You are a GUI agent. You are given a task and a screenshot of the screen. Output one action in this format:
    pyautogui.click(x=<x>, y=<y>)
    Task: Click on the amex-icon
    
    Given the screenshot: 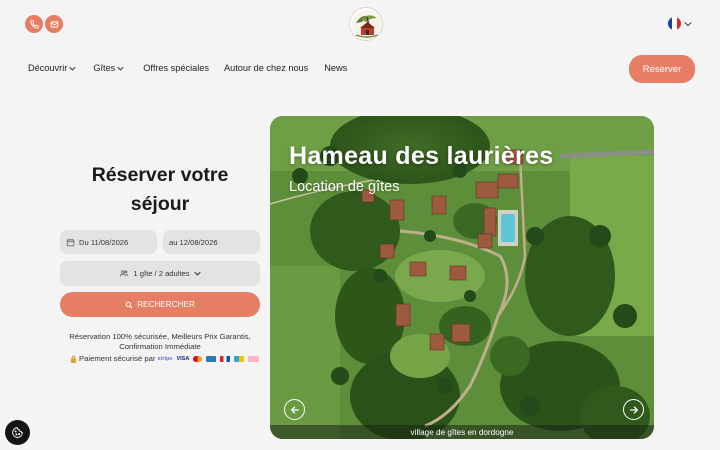 What is the action you would take?
    pyautogui.click(x=211, y=358)
    